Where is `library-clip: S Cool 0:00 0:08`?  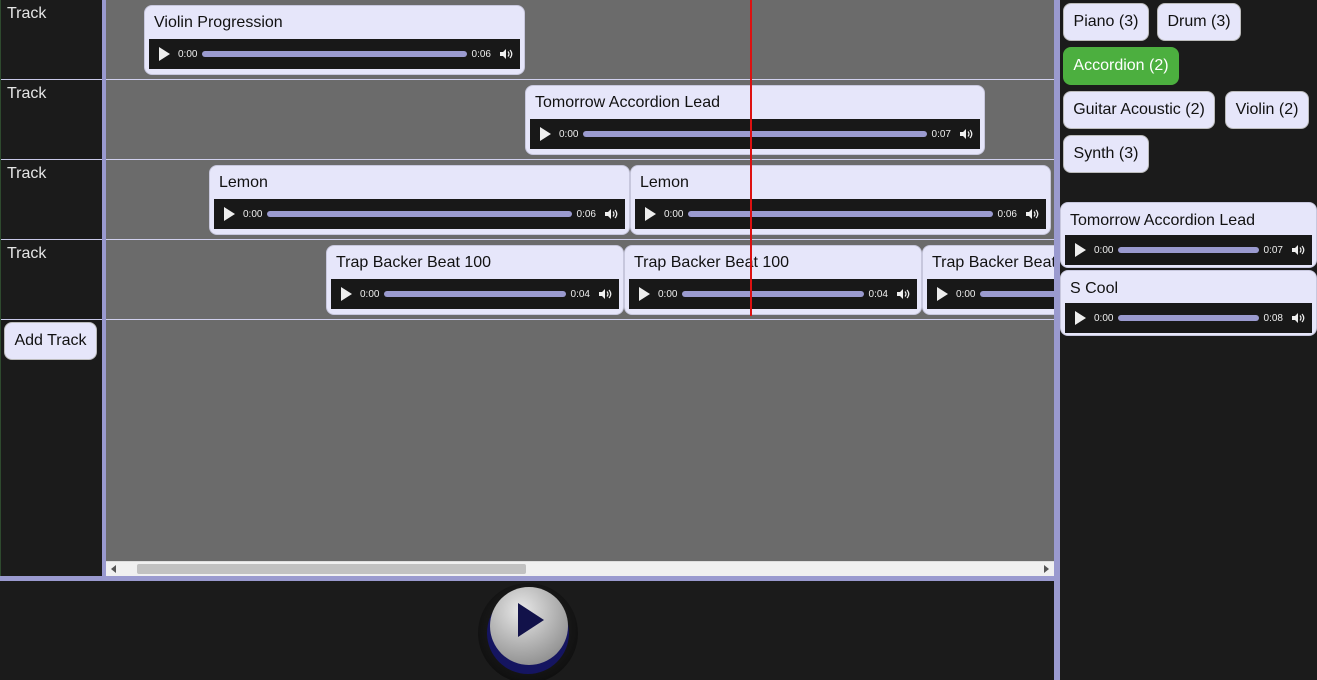
library-clip: S Cool 0:00 0:08 is located at coordinates (1188, 303).